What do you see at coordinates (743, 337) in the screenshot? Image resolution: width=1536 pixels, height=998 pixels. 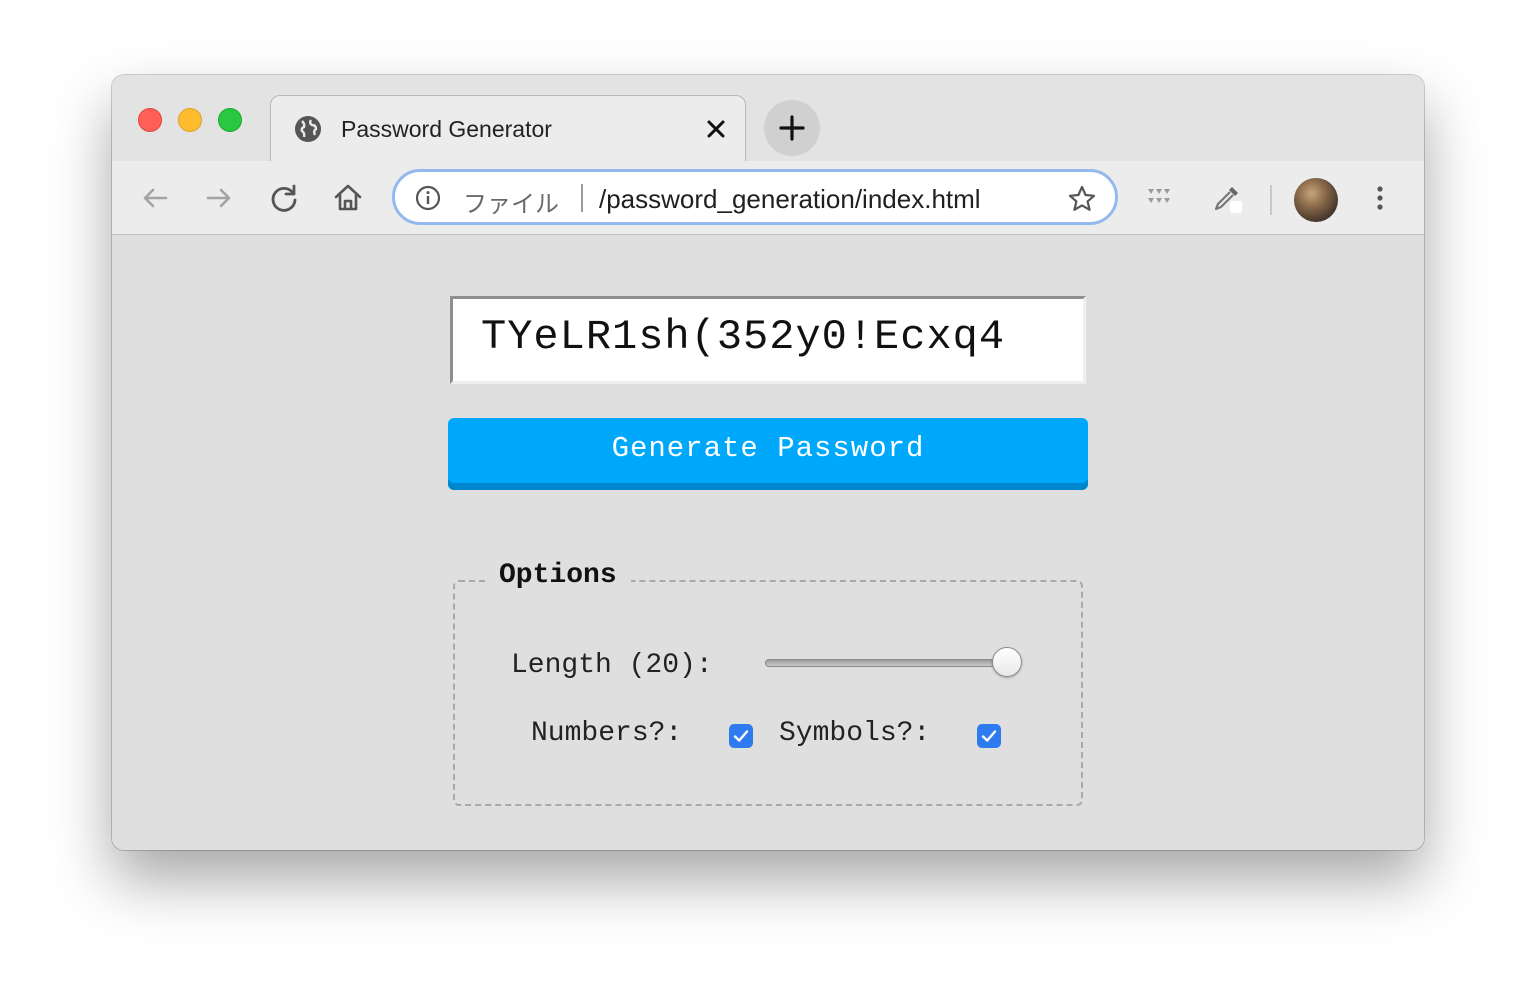 I see `password-text: TYeLR1sh(352y0!Ecxq4` at bounding box center [743, 337].